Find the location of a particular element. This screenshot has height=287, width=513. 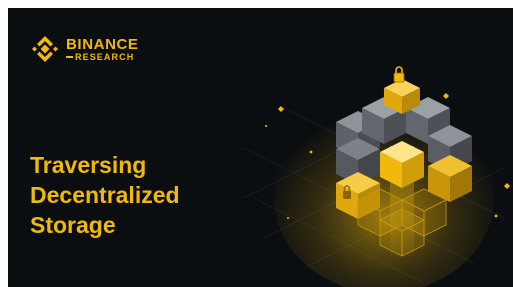

title-line-2: Decentralized is located at coordinates (105, 195).